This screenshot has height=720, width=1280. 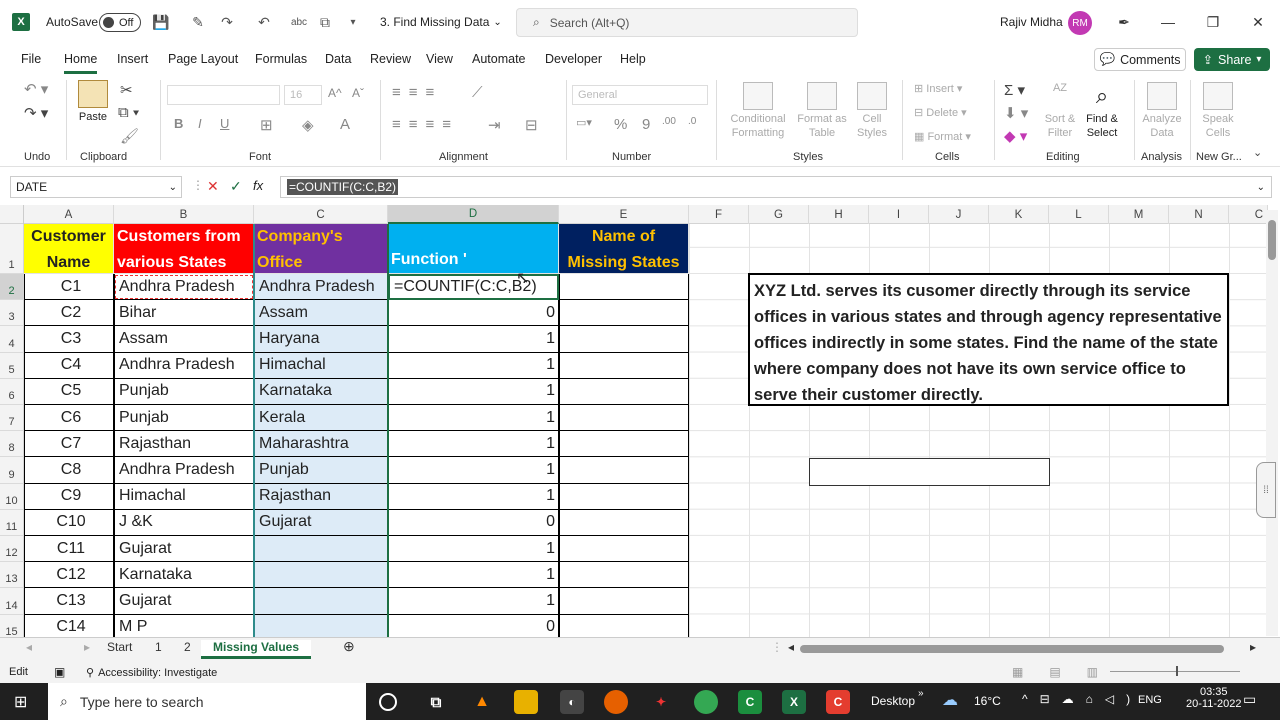 What do you see at coordinates (349, 646) in the screenshot?
I see `add-sheet-icon: ⊕` at bounding box center [349, 646].